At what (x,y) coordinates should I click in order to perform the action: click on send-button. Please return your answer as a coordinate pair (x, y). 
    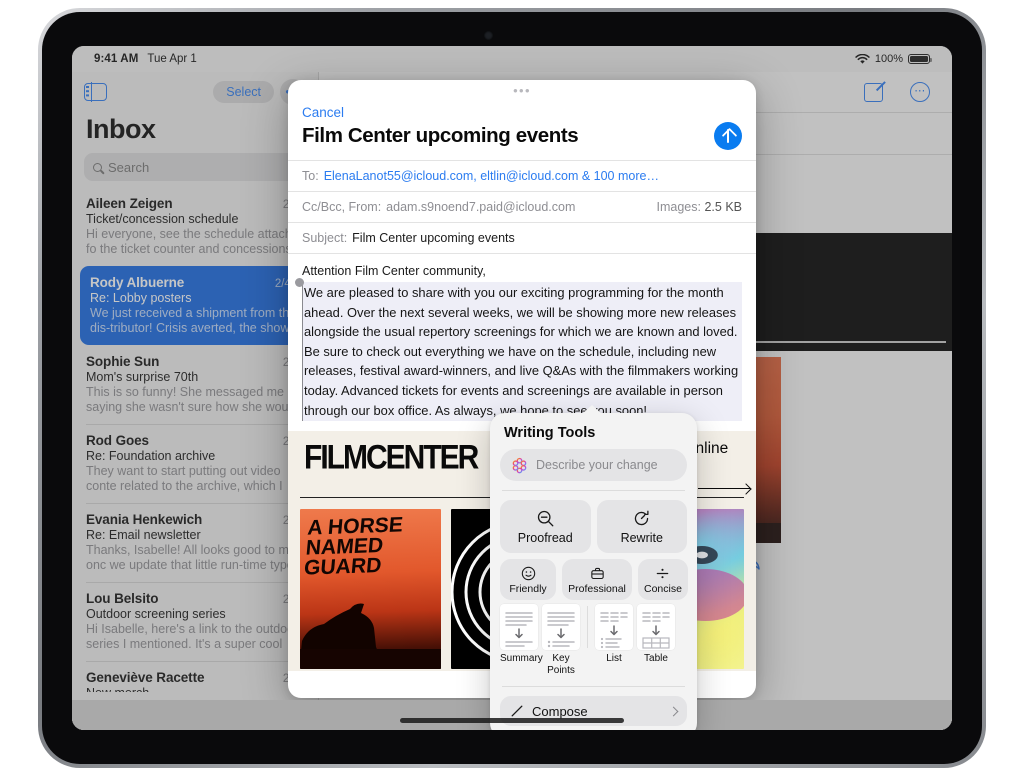
    Looking at the image, I should click on (728, 136).